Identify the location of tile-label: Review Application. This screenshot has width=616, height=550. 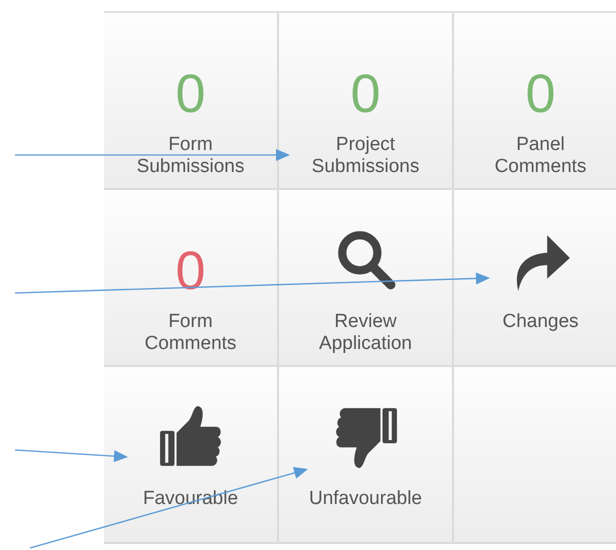
(365, 333).